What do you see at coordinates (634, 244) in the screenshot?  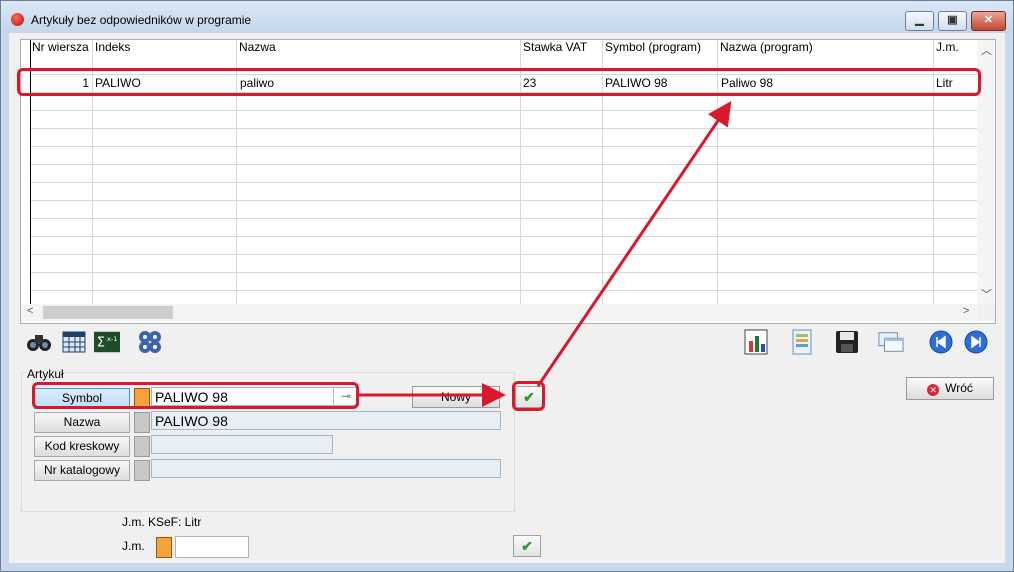 I see `arrow-to-row` at bounding box center [634, 244].